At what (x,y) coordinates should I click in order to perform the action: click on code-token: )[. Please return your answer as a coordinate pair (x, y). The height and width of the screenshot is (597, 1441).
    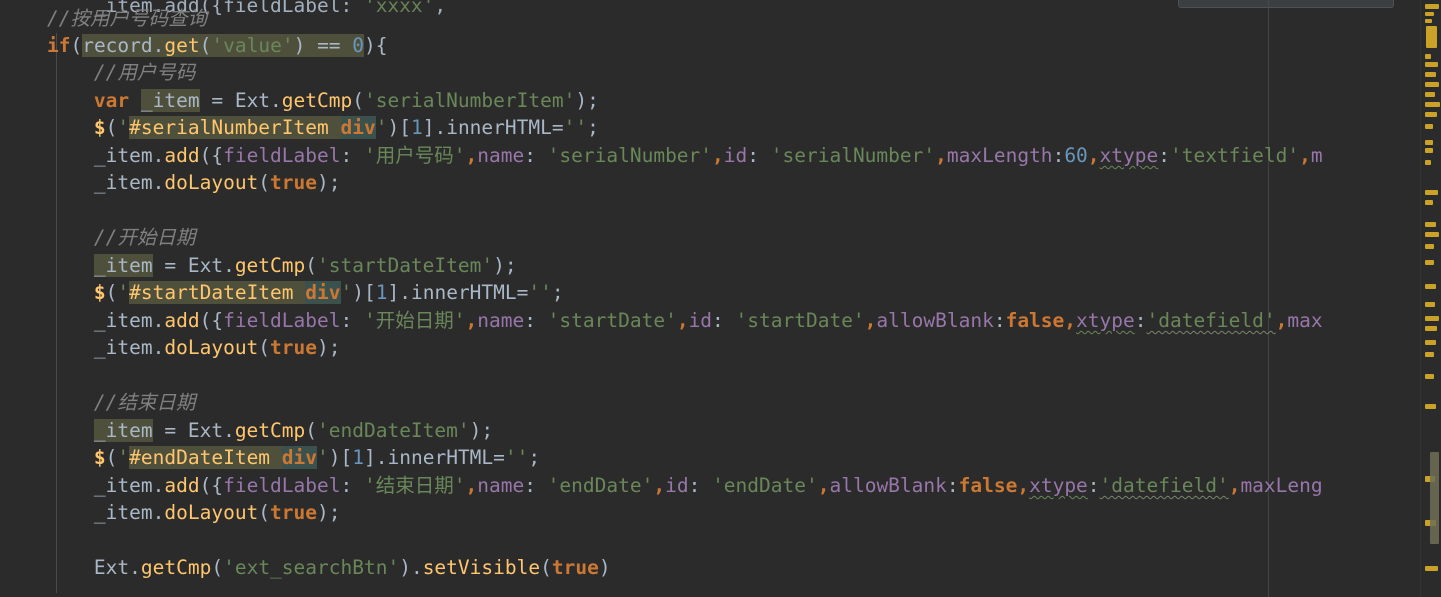
    Looking at the image, I should click on (364, 292).